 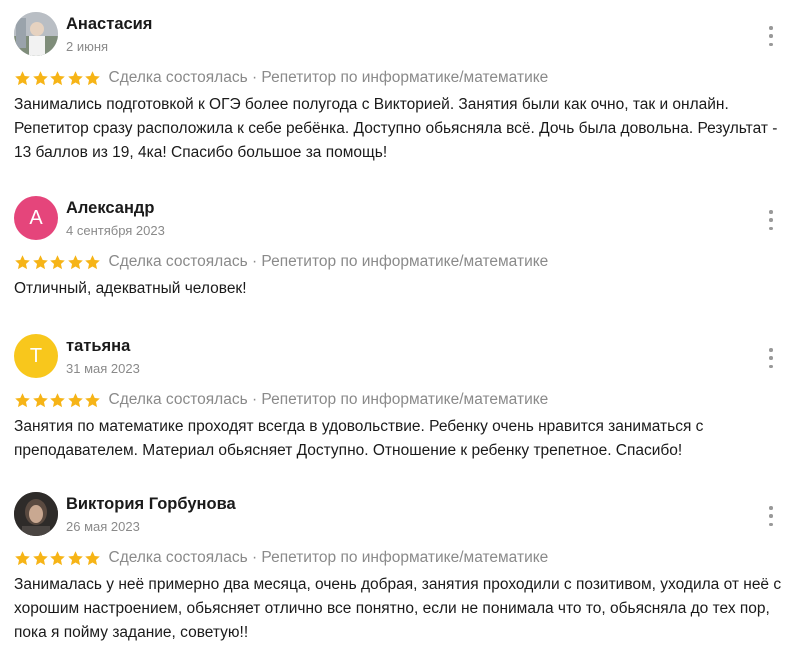 What do you see at coordinates (36, 356) in the screenshot?
I see `avatar: Т` at bounding box center [36, 356].